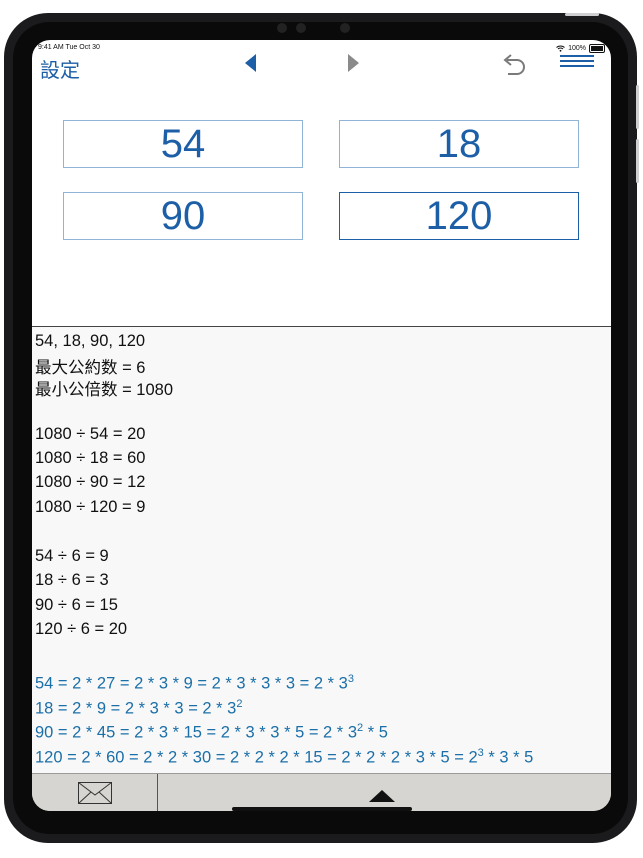 The height and width of the screenshot is (858, 643). I want to click on gcd-division-line: 120 ÷ 6 = 20, so click(81, 629).